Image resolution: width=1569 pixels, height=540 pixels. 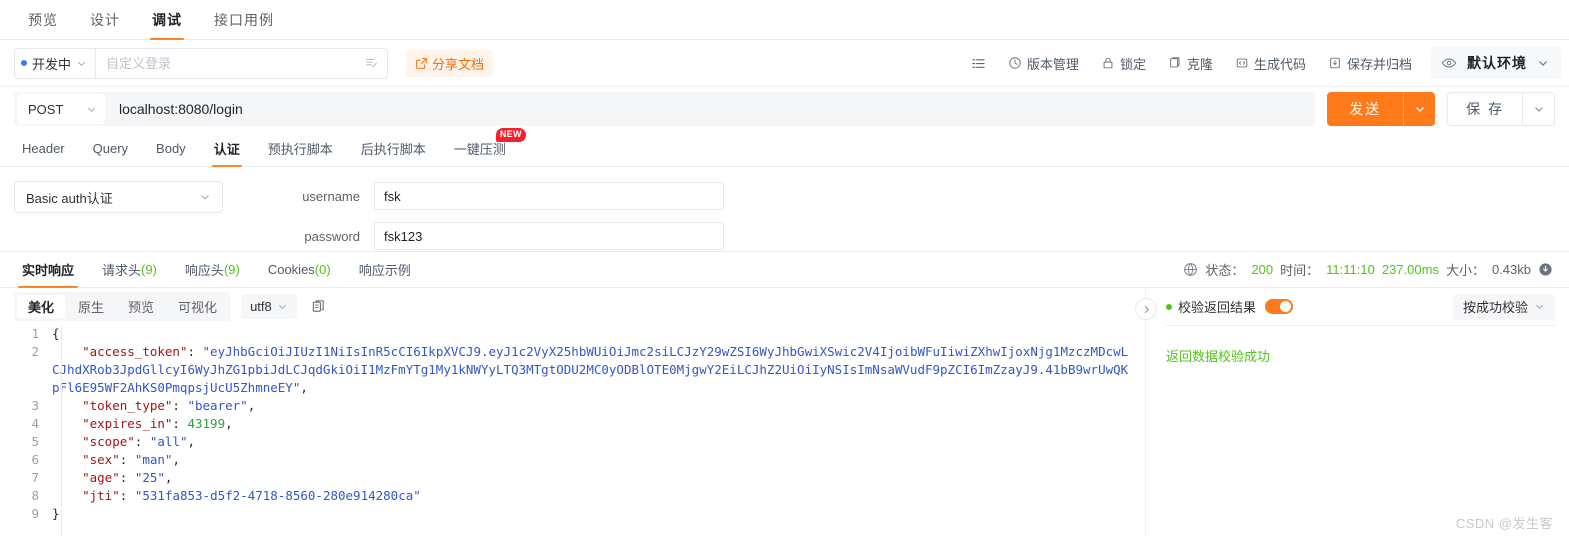 What do you see at coordinates (1218, 356) in the screenshot?
I see `verify-result-message: 返回数据校验成功` at bounding box center [1218, 356].